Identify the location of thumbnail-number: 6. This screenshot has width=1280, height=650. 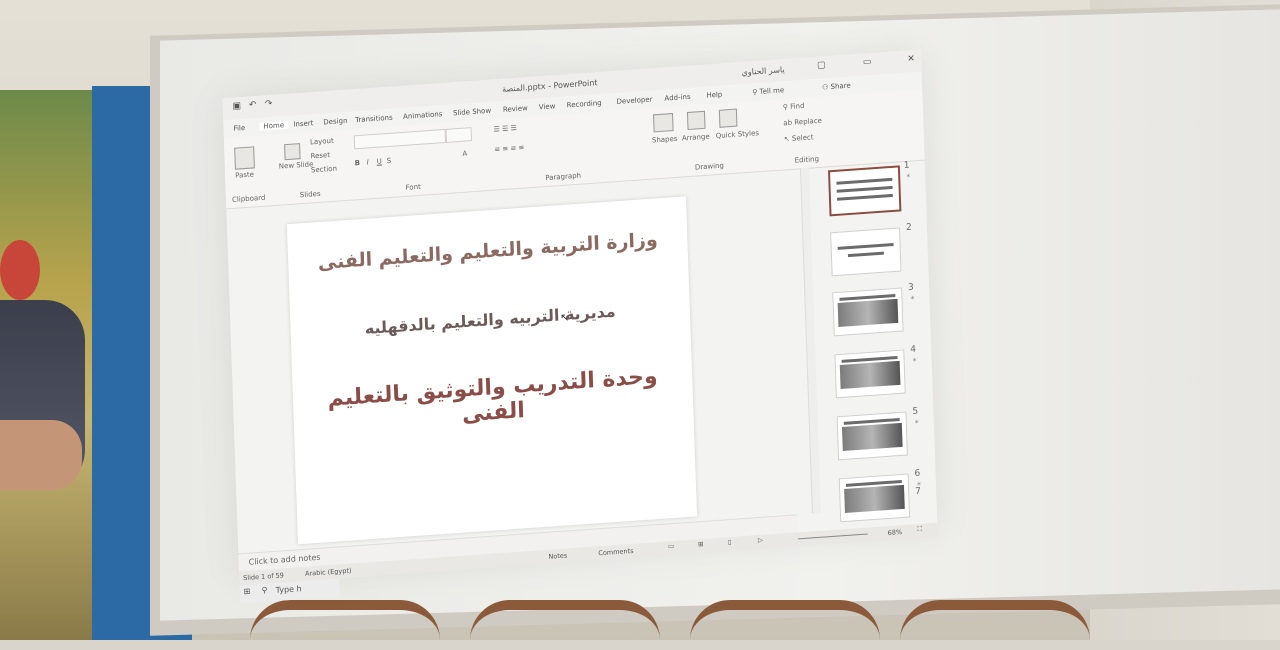
(917, 474).